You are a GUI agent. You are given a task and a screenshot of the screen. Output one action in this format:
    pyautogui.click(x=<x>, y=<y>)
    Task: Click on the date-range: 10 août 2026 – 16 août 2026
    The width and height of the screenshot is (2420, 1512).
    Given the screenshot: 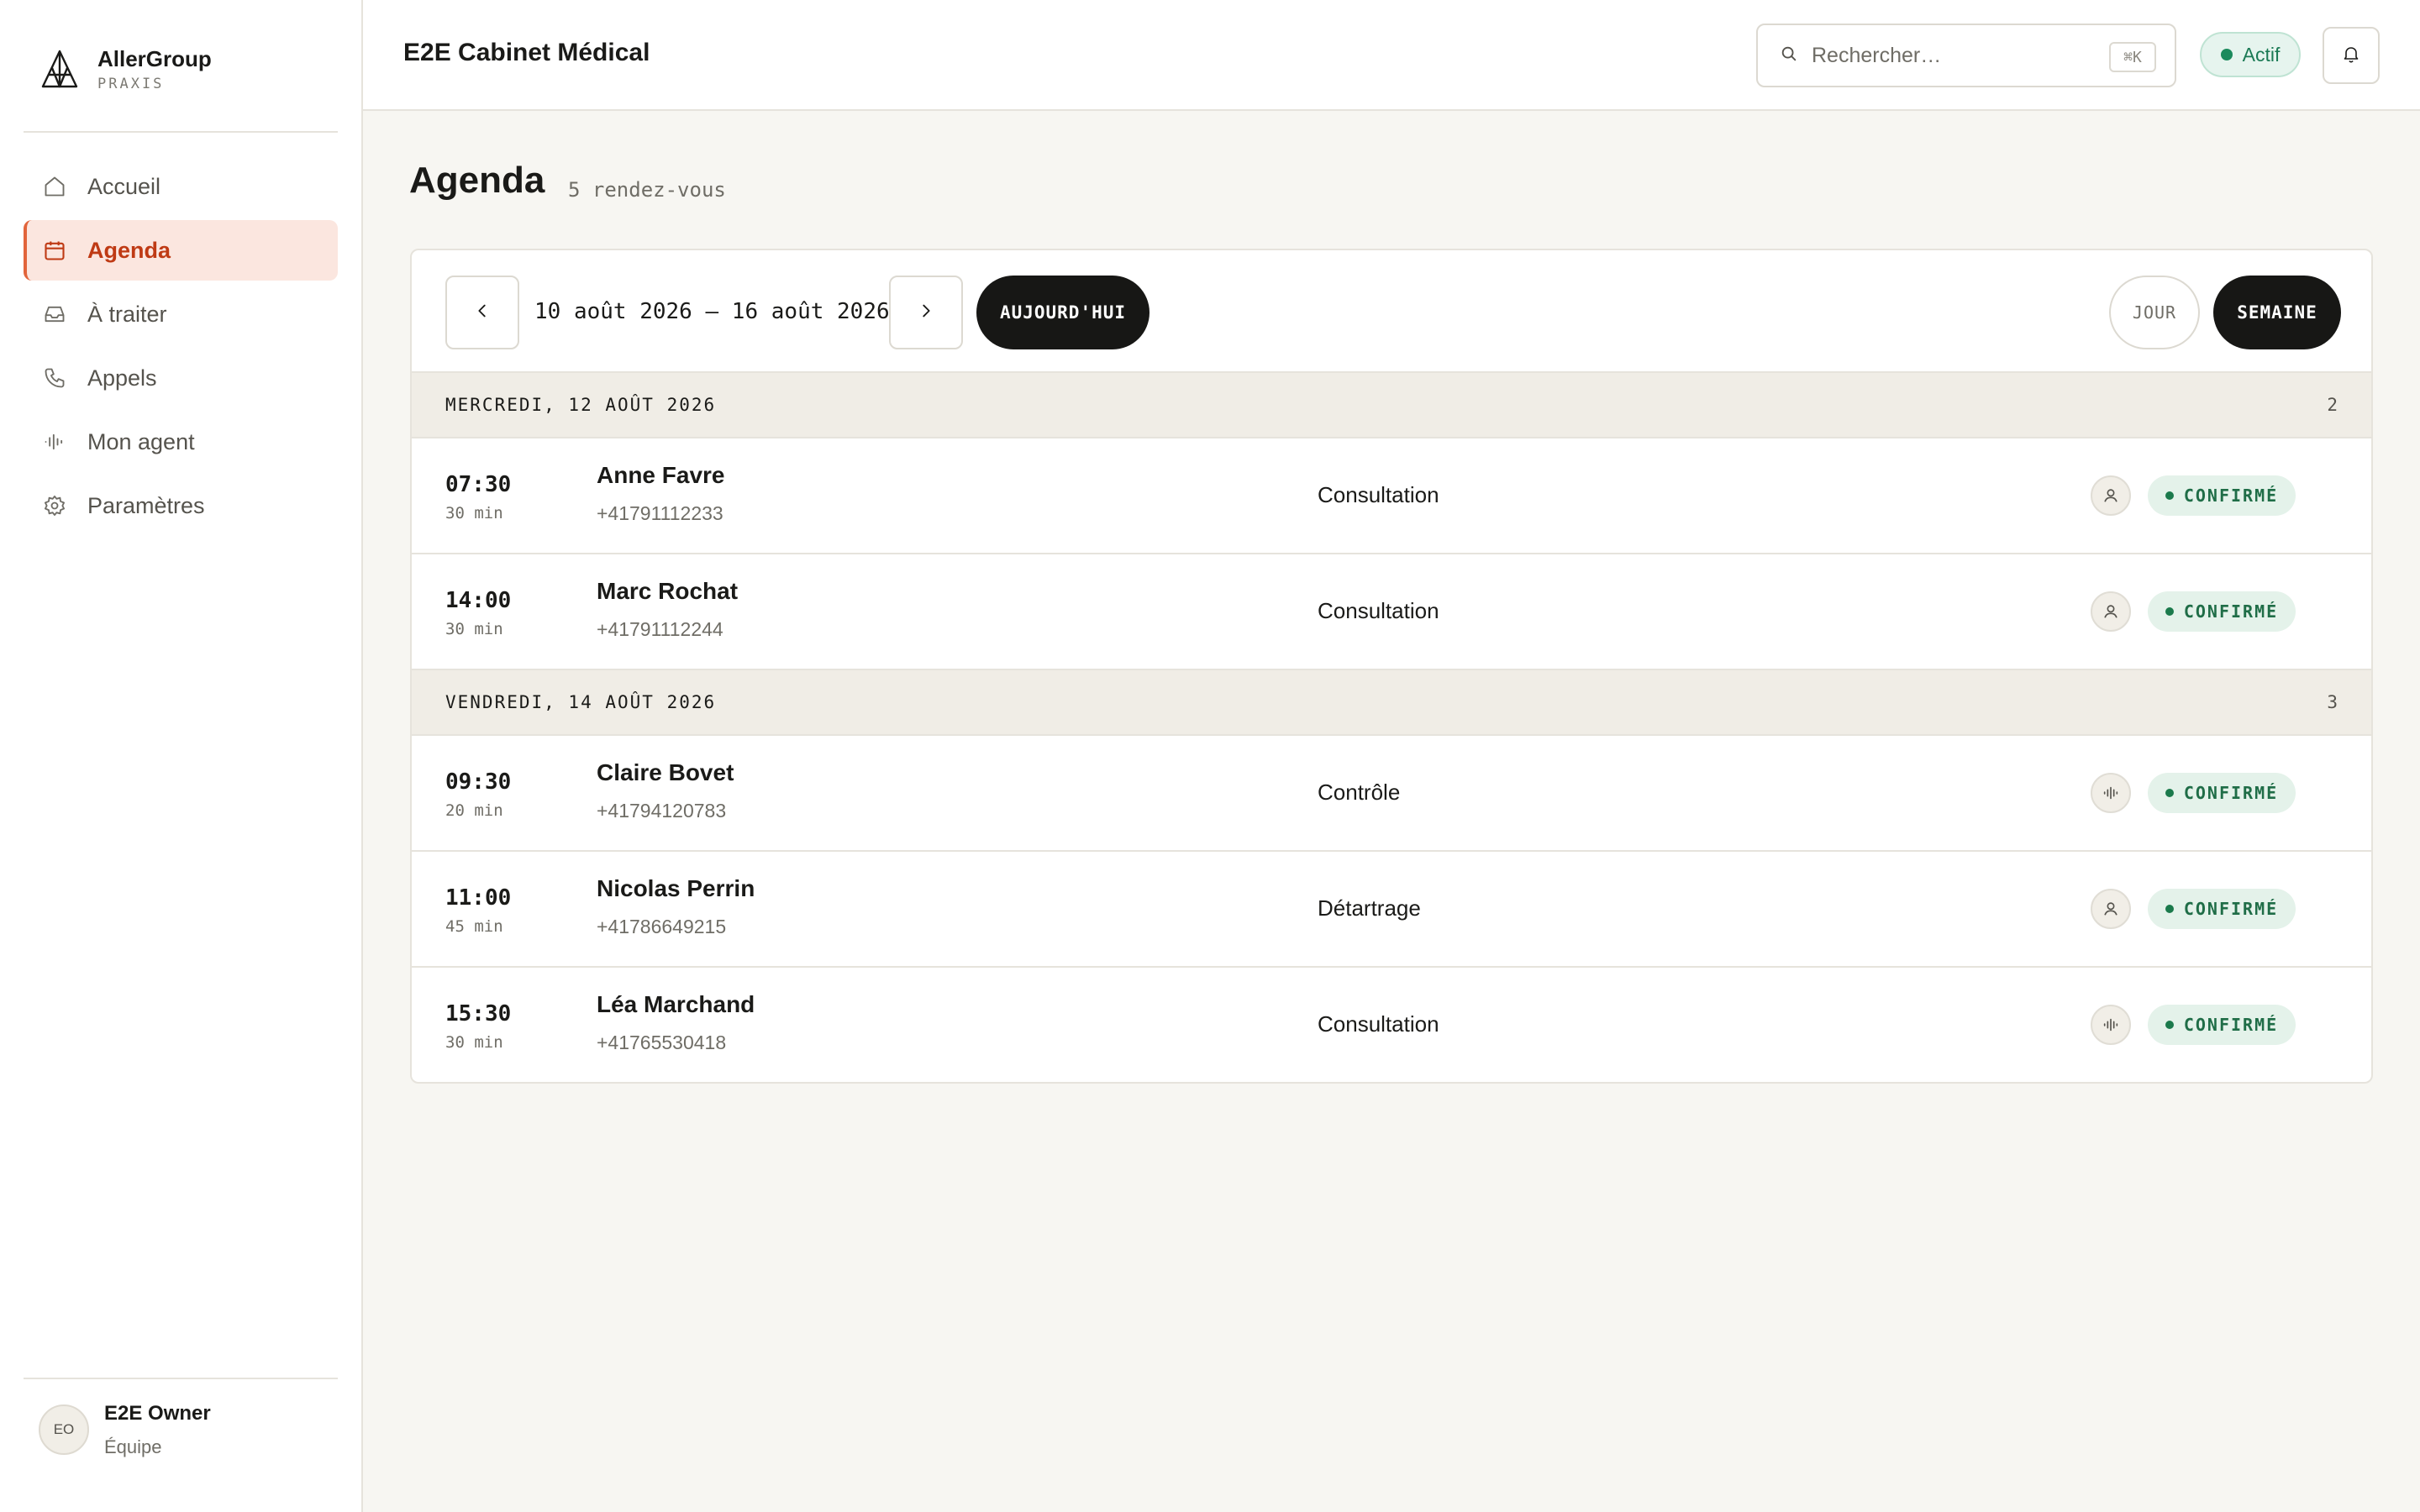 What is the action you would take?
    pyautogui.click(x=712, y=311)
    